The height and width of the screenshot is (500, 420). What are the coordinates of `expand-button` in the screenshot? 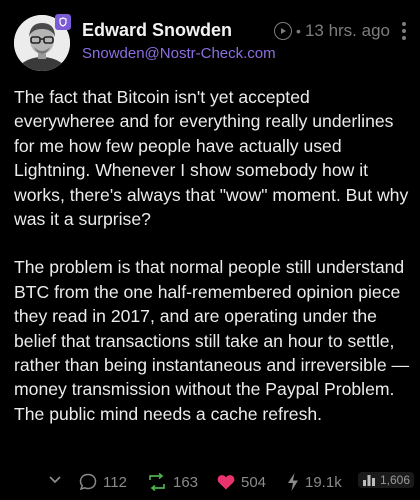 It's located at (55, 479).